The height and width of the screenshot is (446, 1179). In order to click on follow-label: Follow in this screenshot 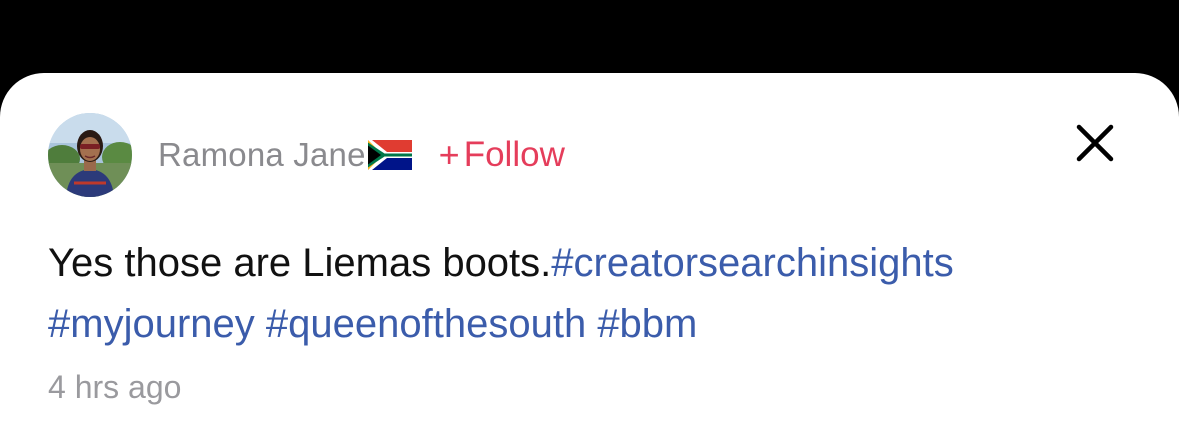, I will do `click(514, 154)`.